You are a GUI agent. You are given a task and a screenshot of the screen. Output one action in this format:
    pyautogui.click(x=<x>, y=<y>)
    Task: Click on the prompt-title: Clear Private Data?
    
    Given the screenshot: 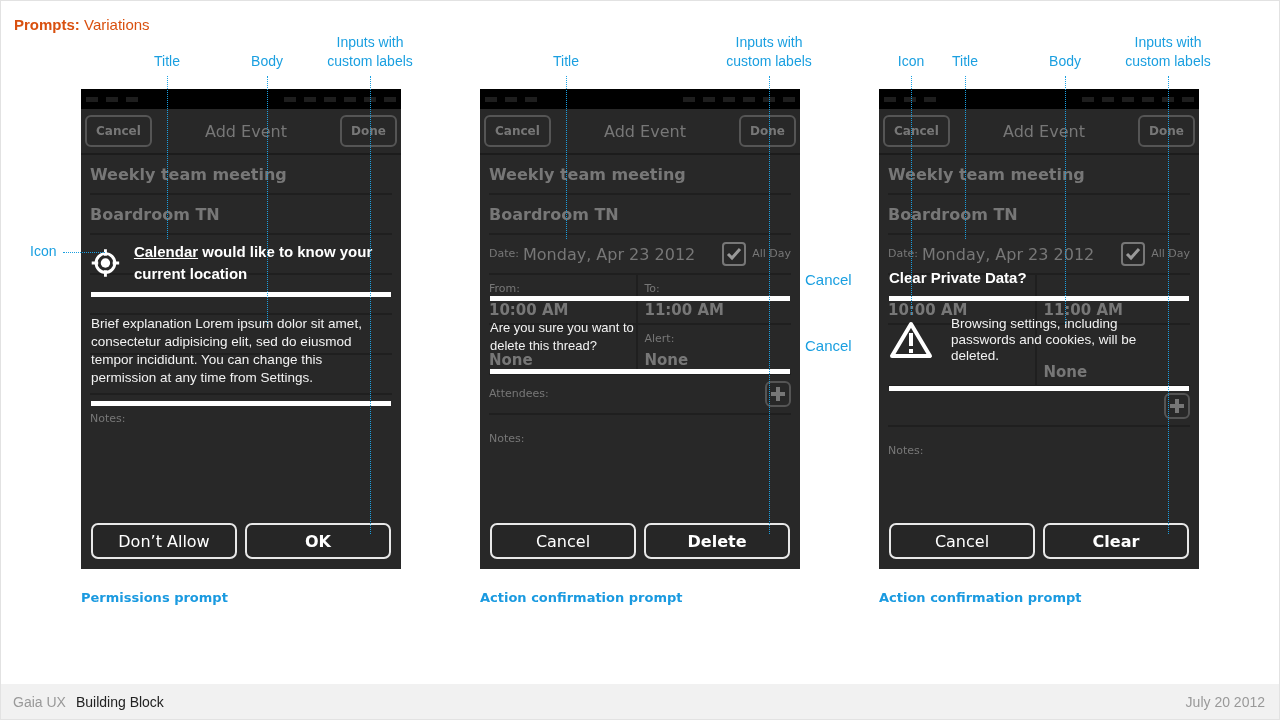 What is the action you would take?
    pyautogui.click(x=958, y=278)
    